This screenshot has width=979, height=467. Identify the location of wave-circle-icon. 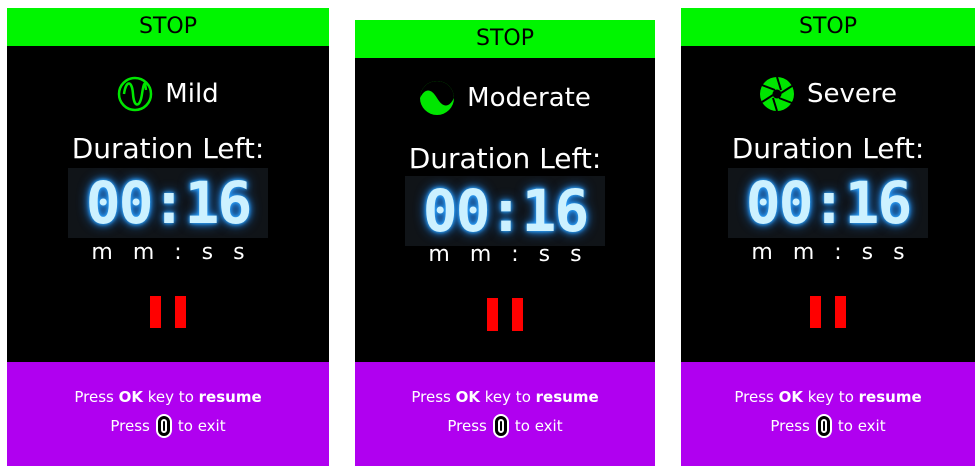
(437, 98).